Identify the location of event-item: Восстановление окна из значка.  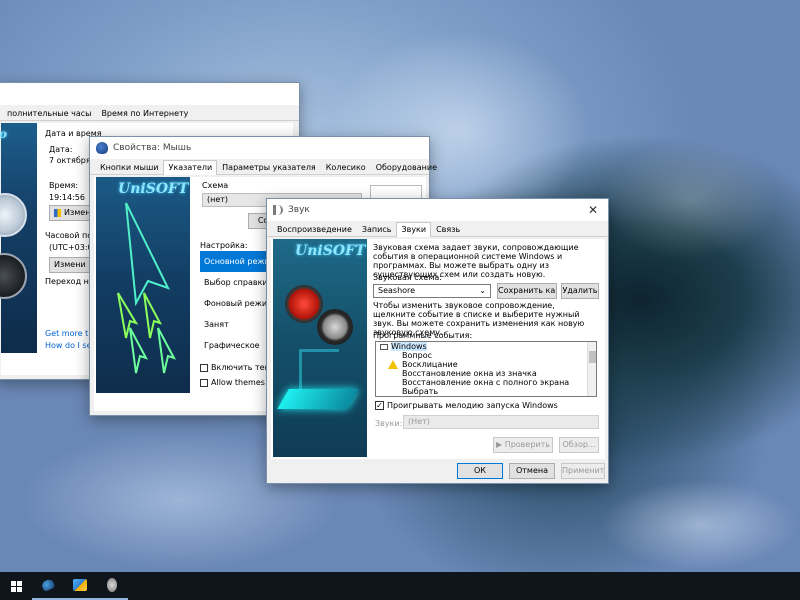
(486, 373).